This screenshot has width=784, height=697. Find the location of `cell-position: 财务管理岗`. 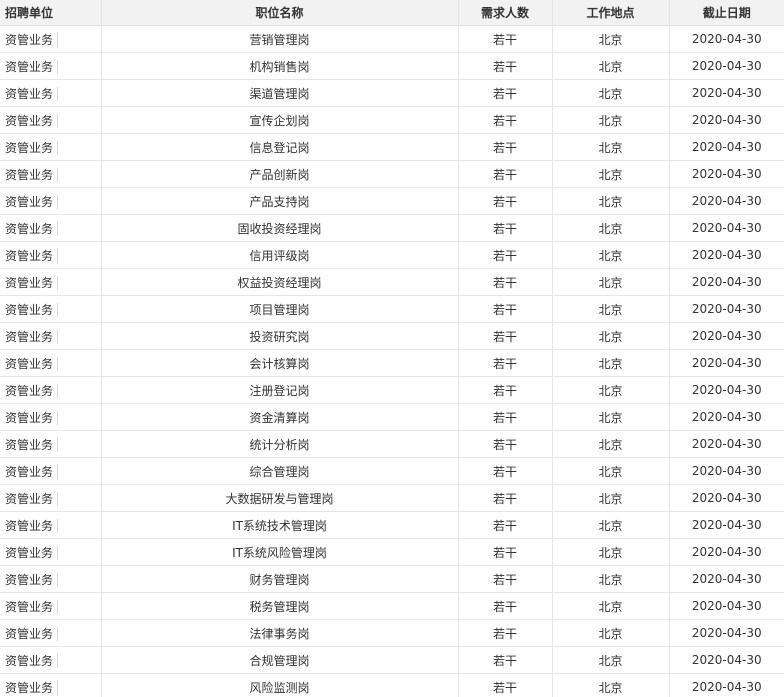

cell-position: 财务管理岗 is located at coordinates (280, 579).